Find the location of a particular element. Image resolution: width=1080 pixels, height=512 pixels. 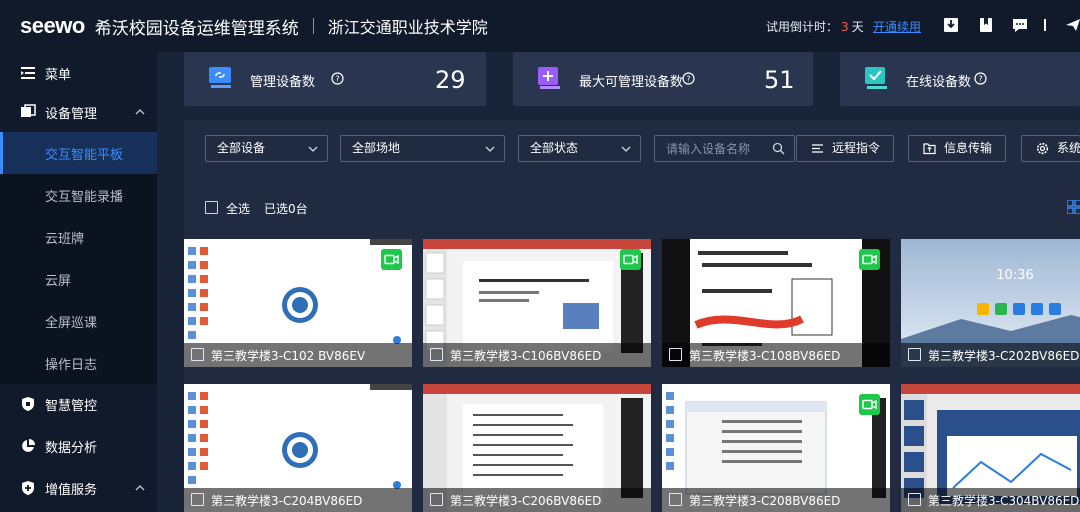

sidebar-subitem-operation-log: 操作日志 is located at coordinates (78, 363).